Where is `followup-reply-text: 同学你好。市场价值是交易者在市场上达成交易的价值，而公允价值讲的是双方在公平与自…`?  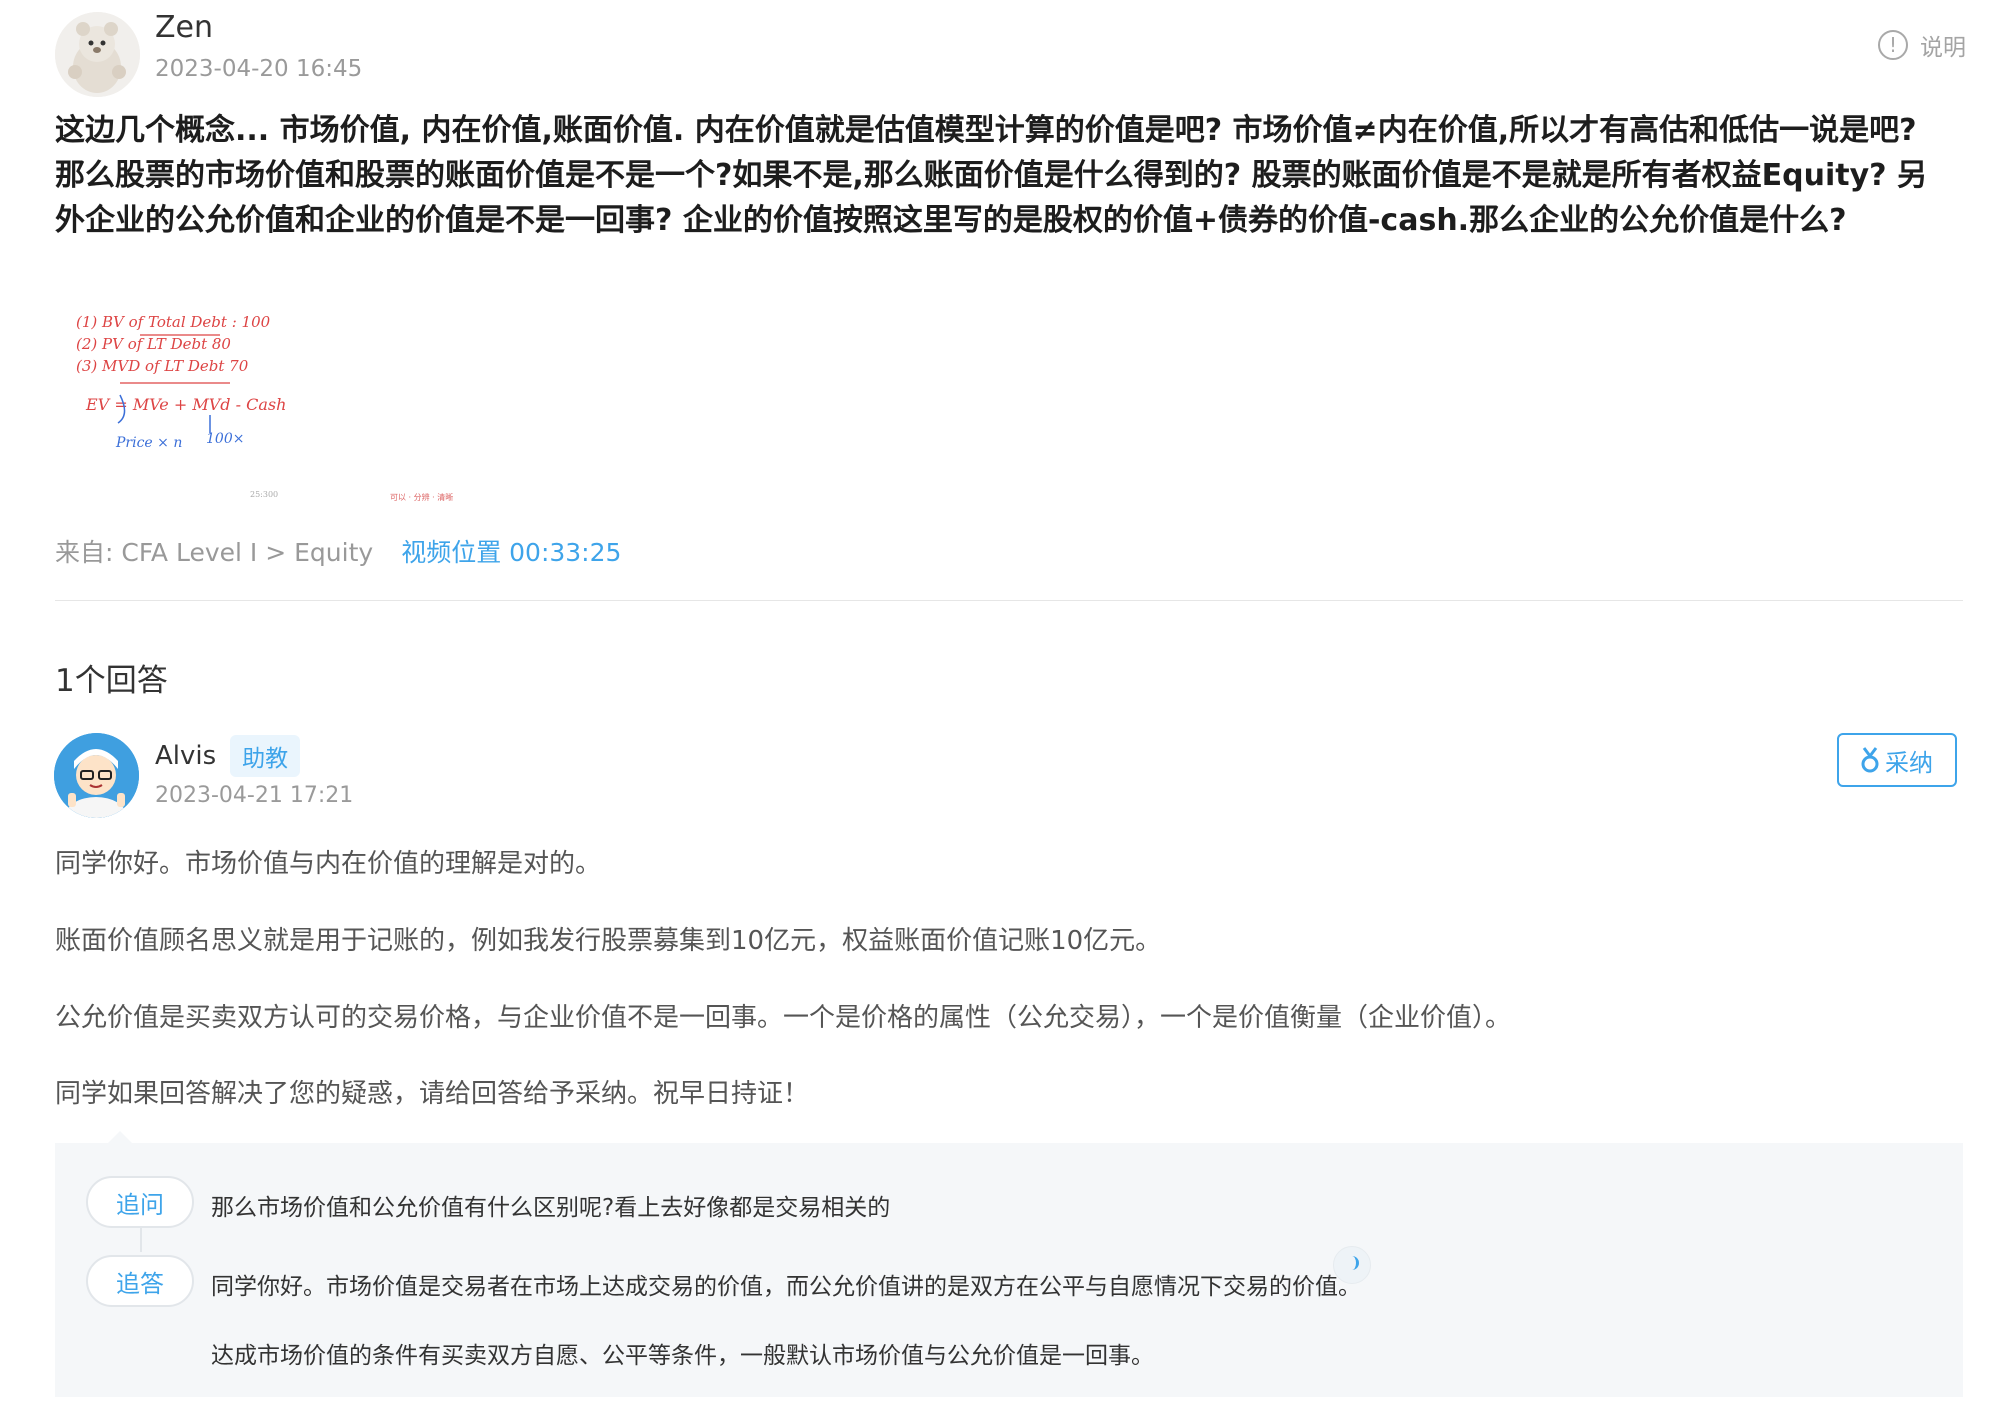
followup-reply-text: 同学你好。市场价值是交易者在市场上达成交易的价值，而公允价值讲的是双方在公平与自… is located at coordinates (786, 1287).